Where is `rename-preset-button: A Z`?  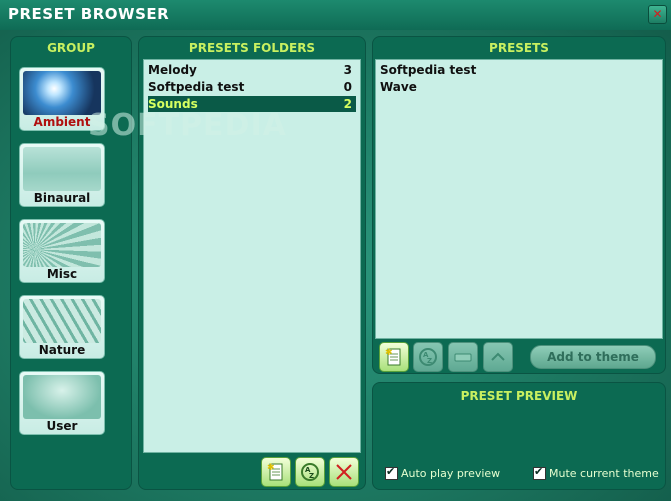 rename-preset-button: A Z is located at coordinates (428, 357).